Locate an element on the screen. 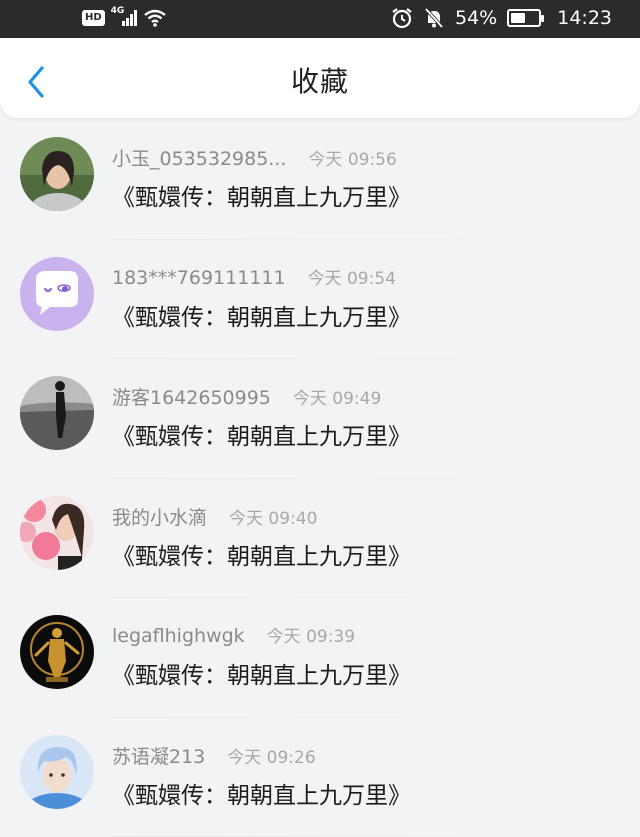 The image size is (640, 837). item-meta: legaflhighwgk 今天 09:39 is located at coordinates (233, 634).